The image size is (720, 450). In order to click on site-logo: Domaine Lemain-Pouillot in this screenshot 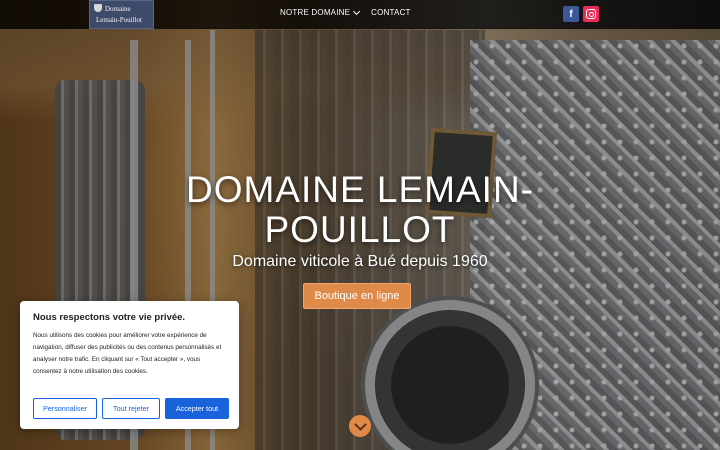, I will do `click(121, 14)`.